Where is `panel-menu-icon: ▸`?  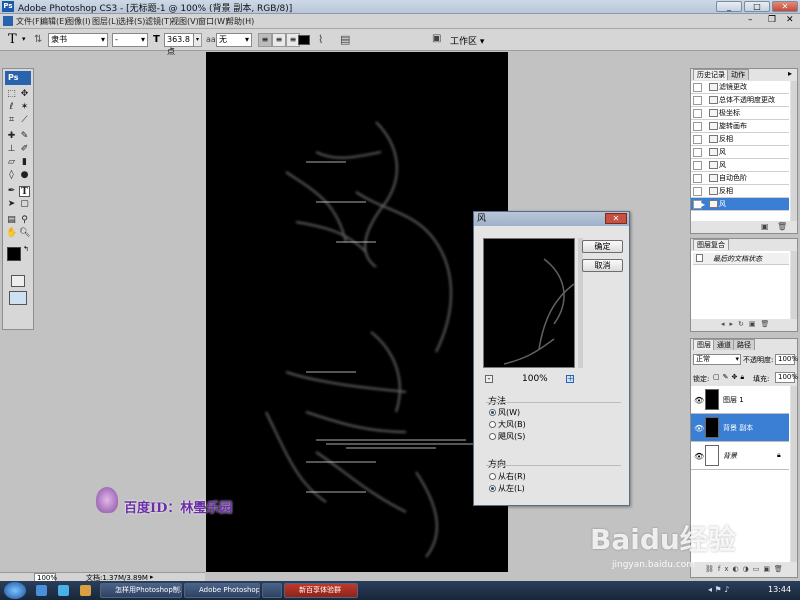 panel-menu-icon: ▸ is located at coordinates (790, 73).